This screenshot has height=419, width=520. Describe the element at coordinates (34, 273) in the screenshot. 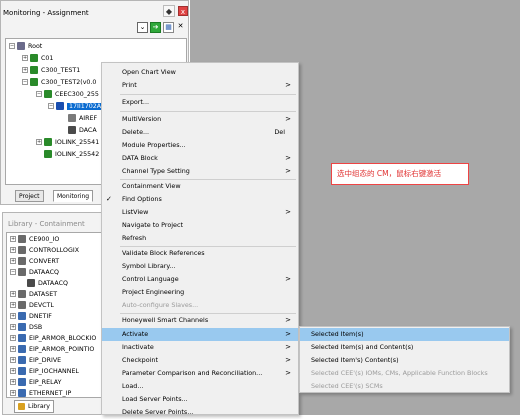

I see `library-item: − DATAACQ` at that location.